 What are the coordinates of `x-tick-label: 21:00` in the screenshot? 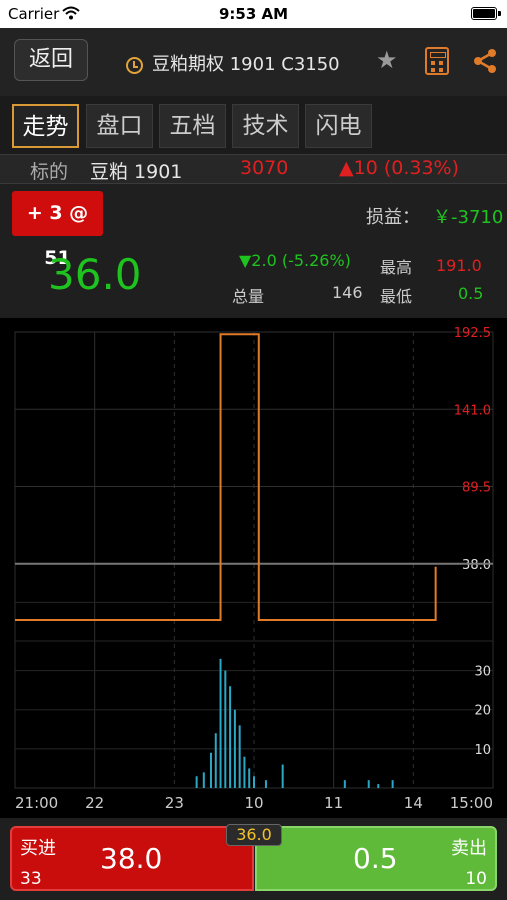 It's located at (36, 803).